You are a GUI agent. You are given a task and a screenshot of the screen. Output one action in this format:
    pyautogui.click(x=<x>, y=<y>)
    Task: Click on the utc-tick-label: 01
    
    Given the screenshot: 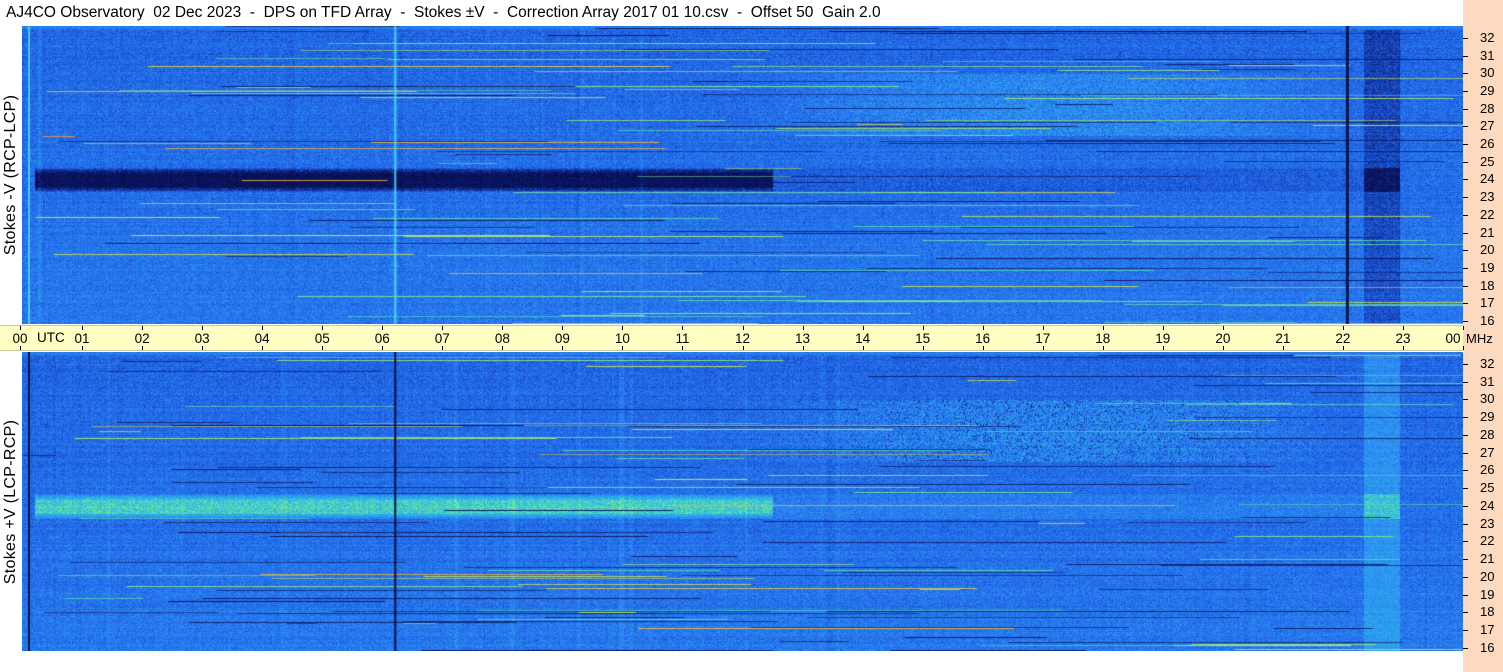 What is the action you would take?
    pyautogui.click(x=82, y=338)
    